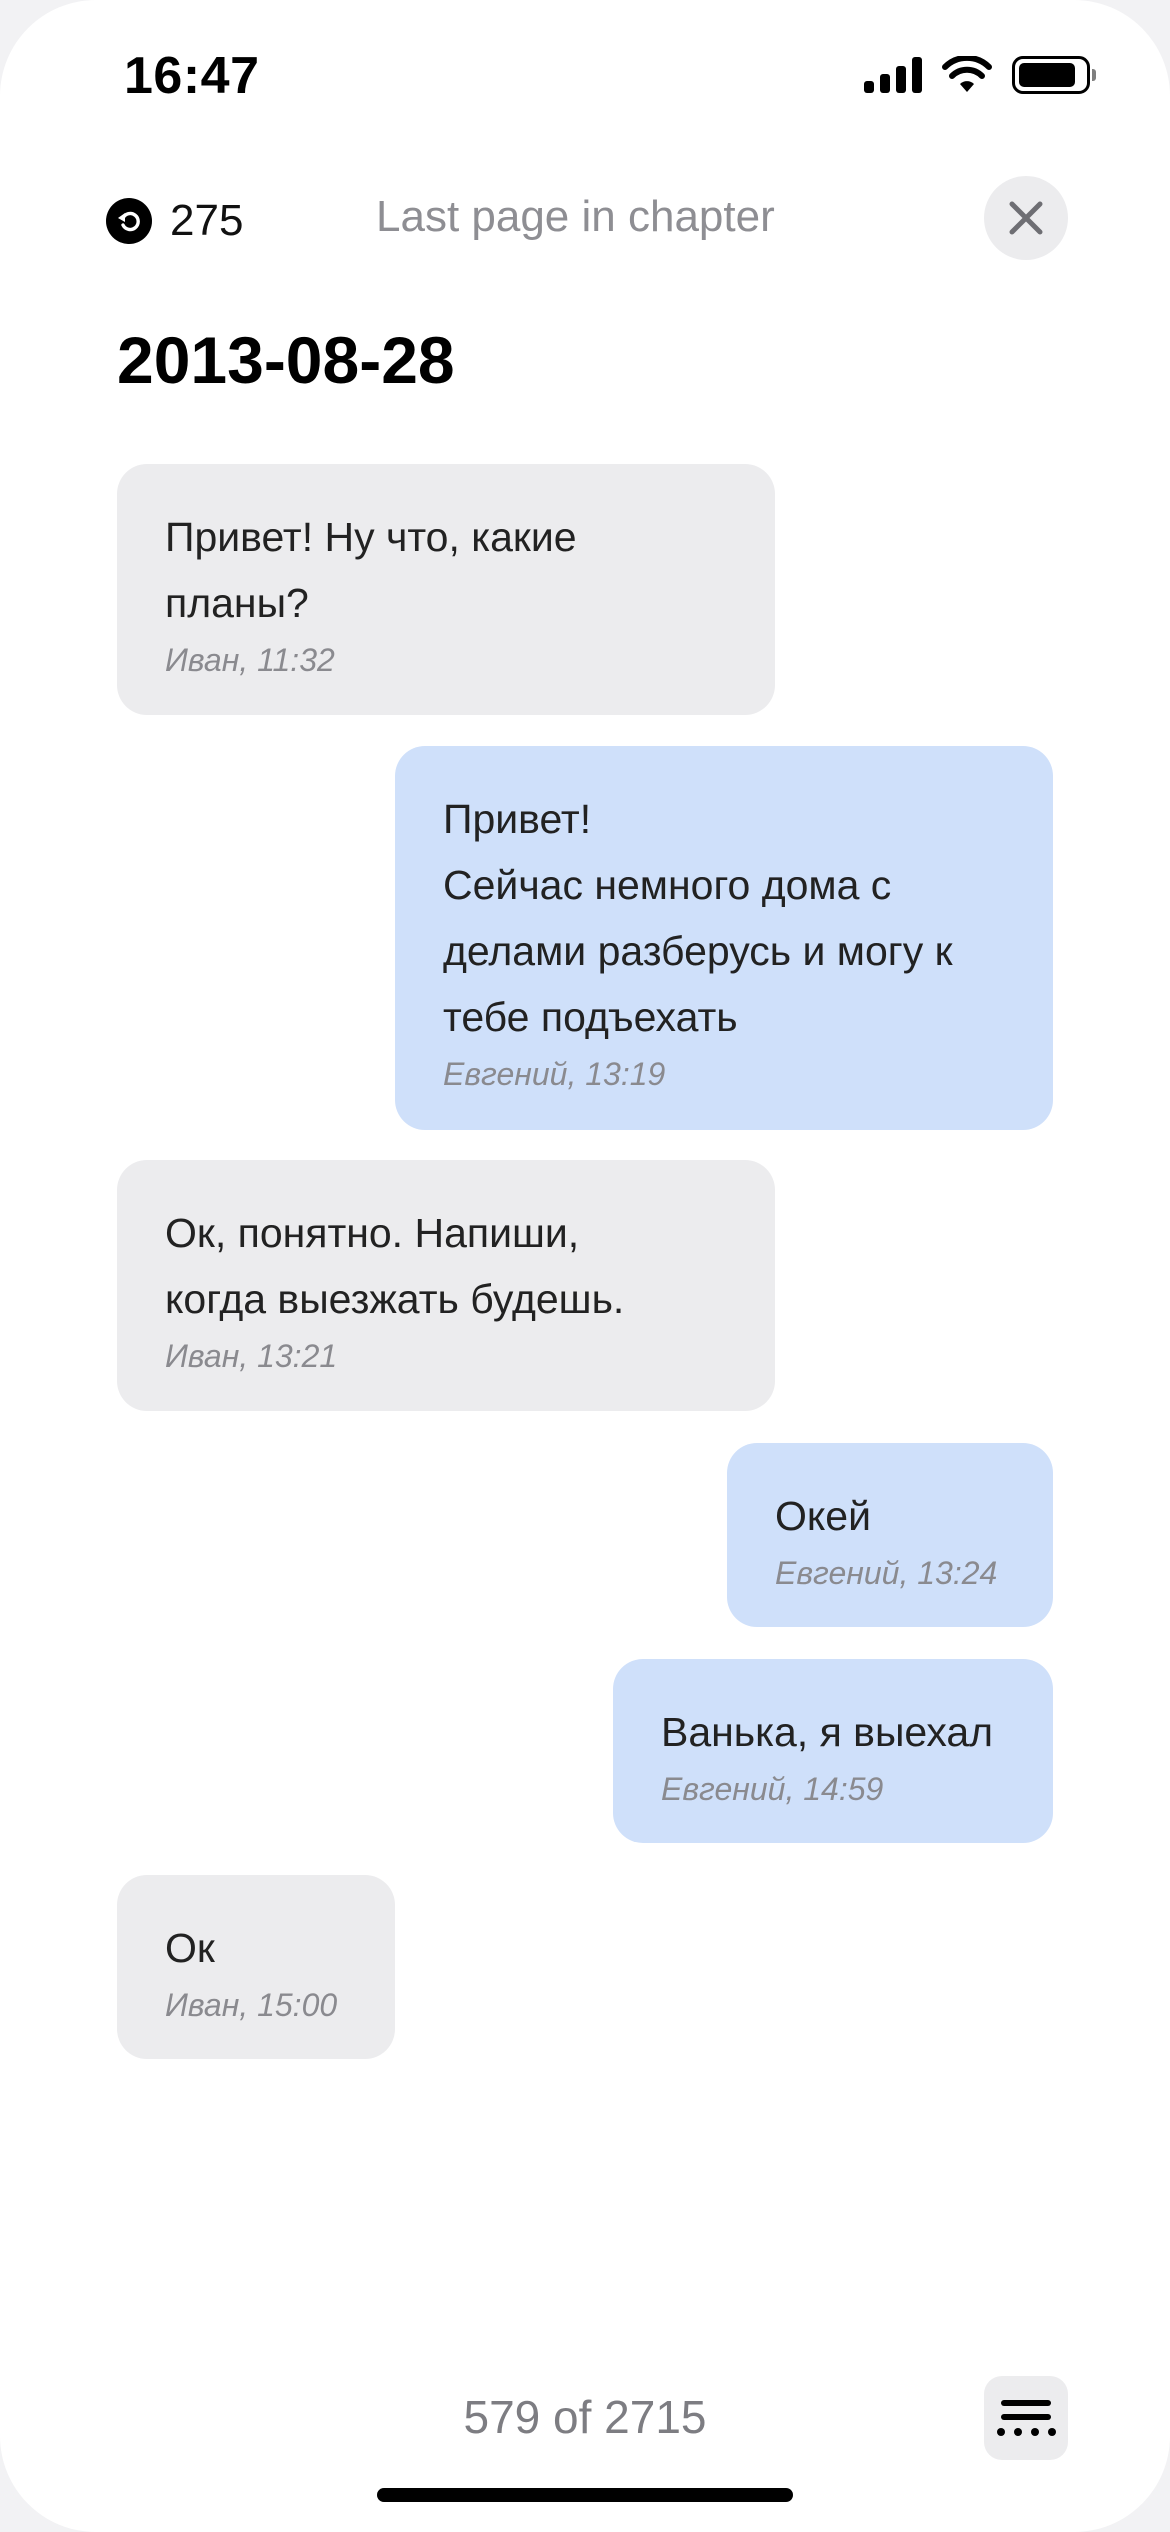  I want to click on cellular-signal-icon, so click(893, 75).